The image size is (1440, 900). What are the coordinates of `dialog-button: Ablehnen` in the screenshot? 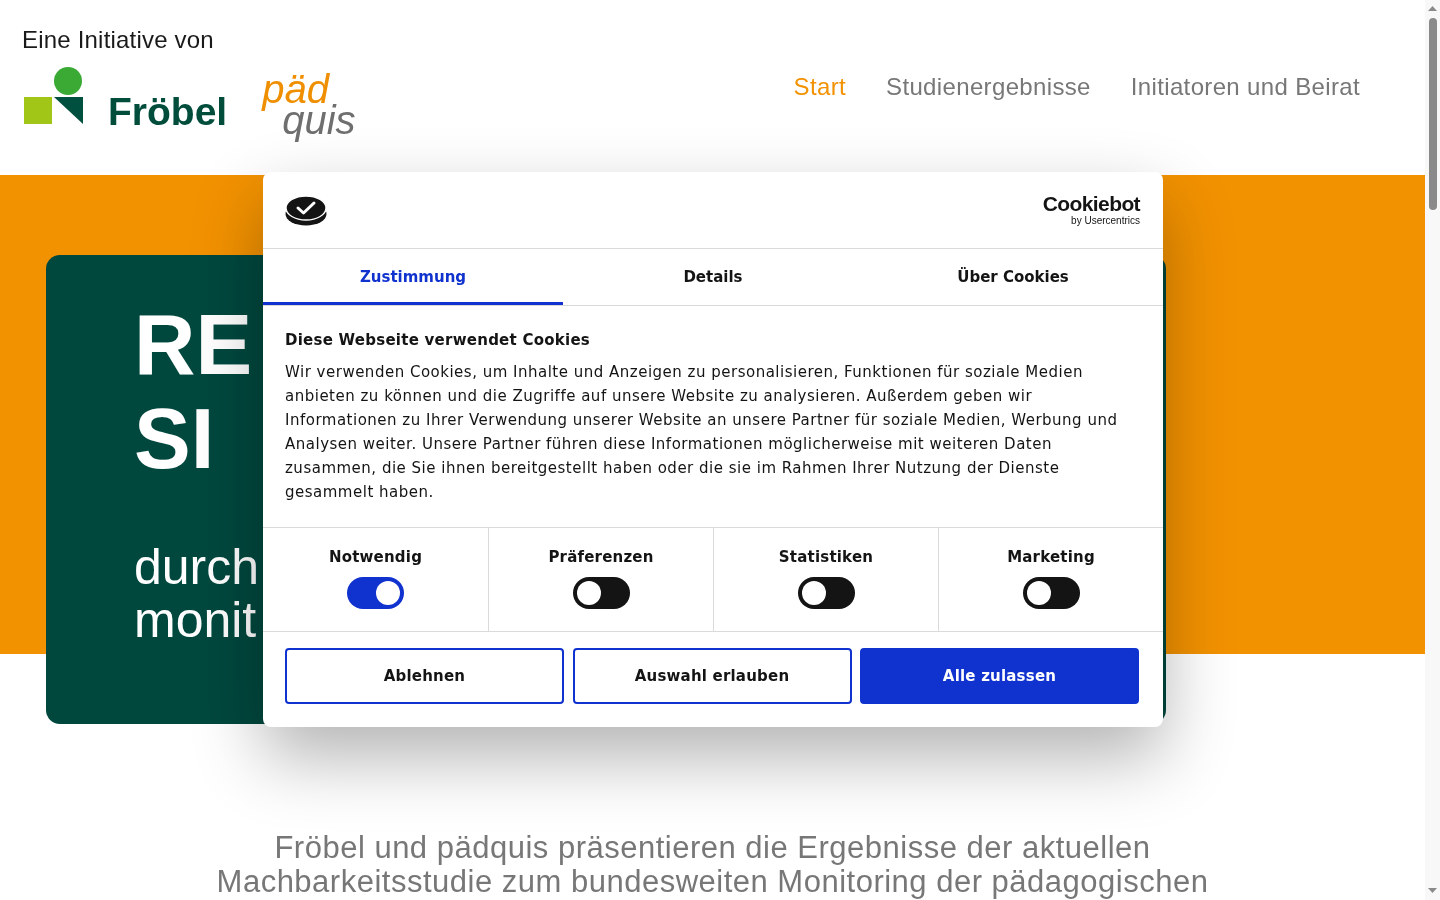 It's located at (424, 676).